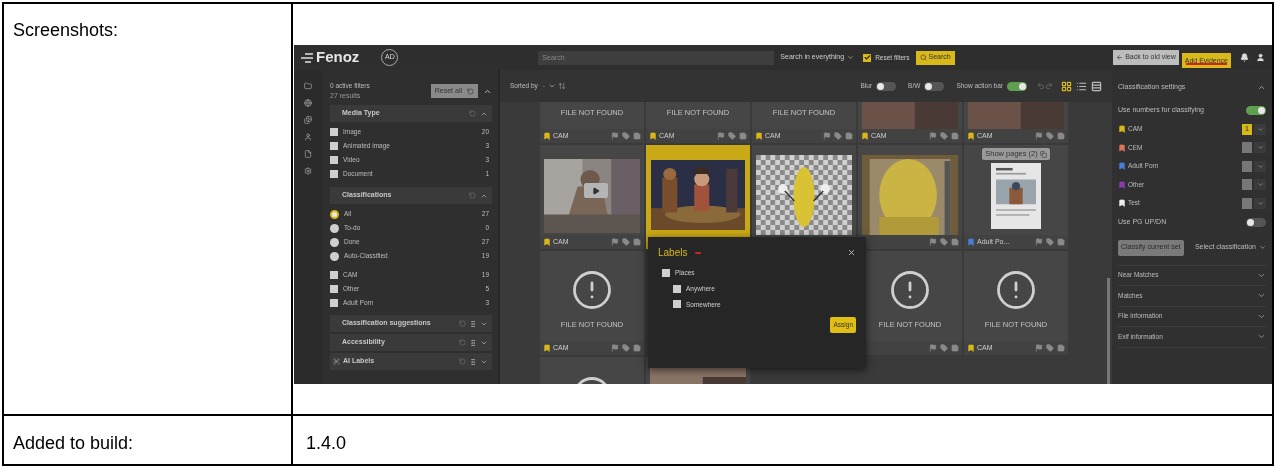 This screenshot has height=468, width=1276. I want to click on missing-file-icon, so click(910, 290).